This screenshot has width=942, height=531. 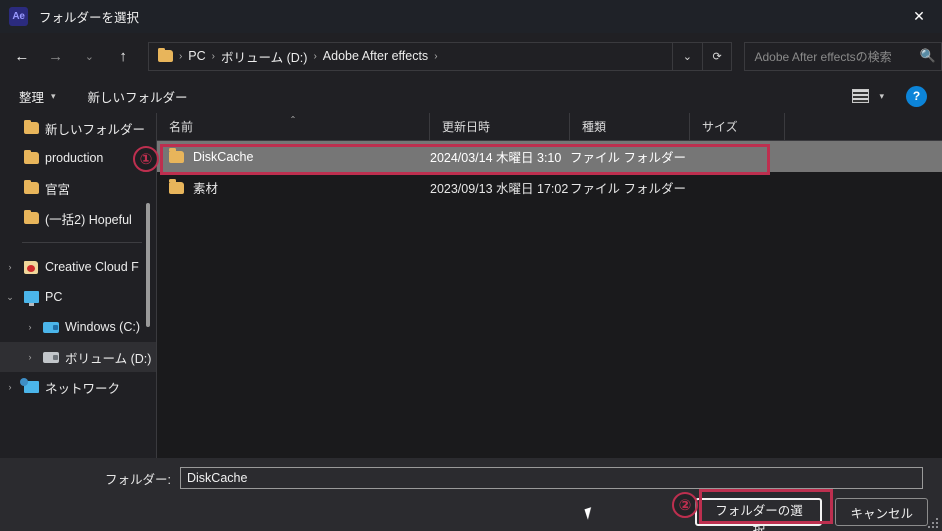 I want to click on sidebar-divider, so click(x=82, y=242).